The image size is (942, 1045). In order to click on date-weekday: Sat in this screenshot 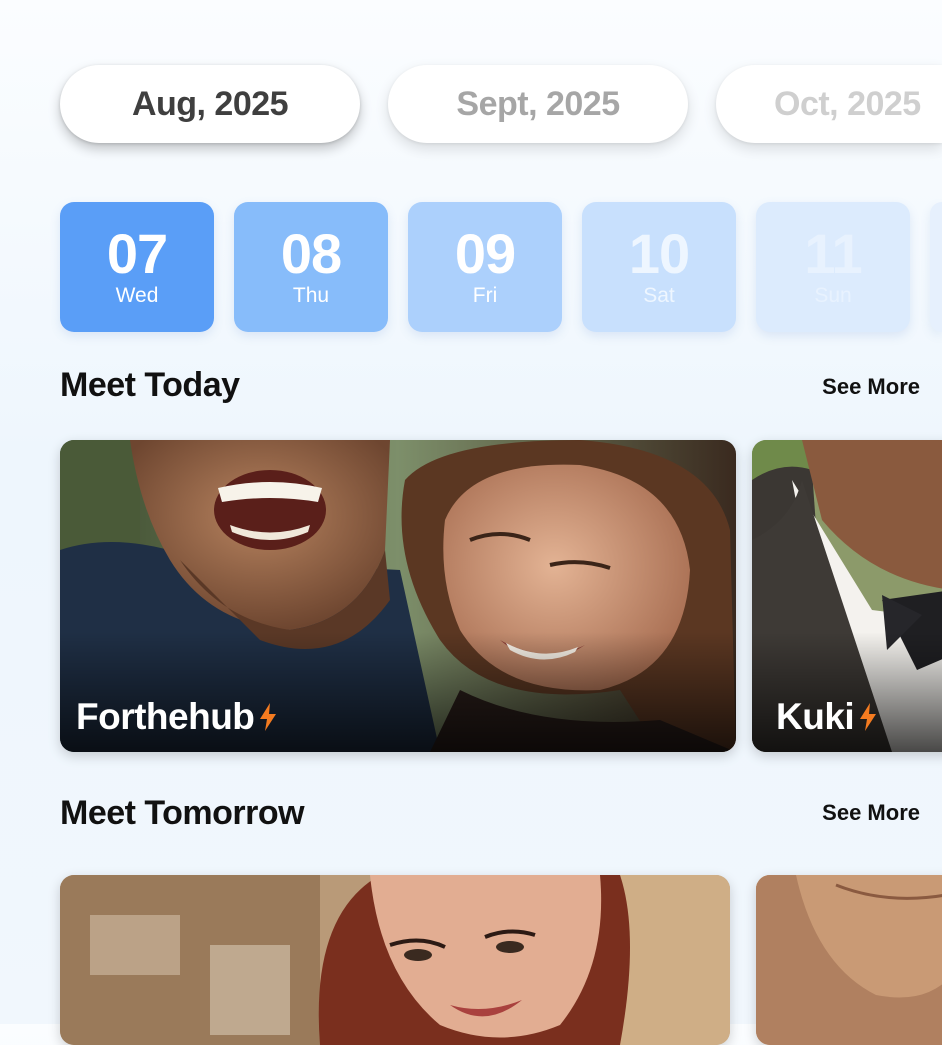, I will do `click(659, 295)`.